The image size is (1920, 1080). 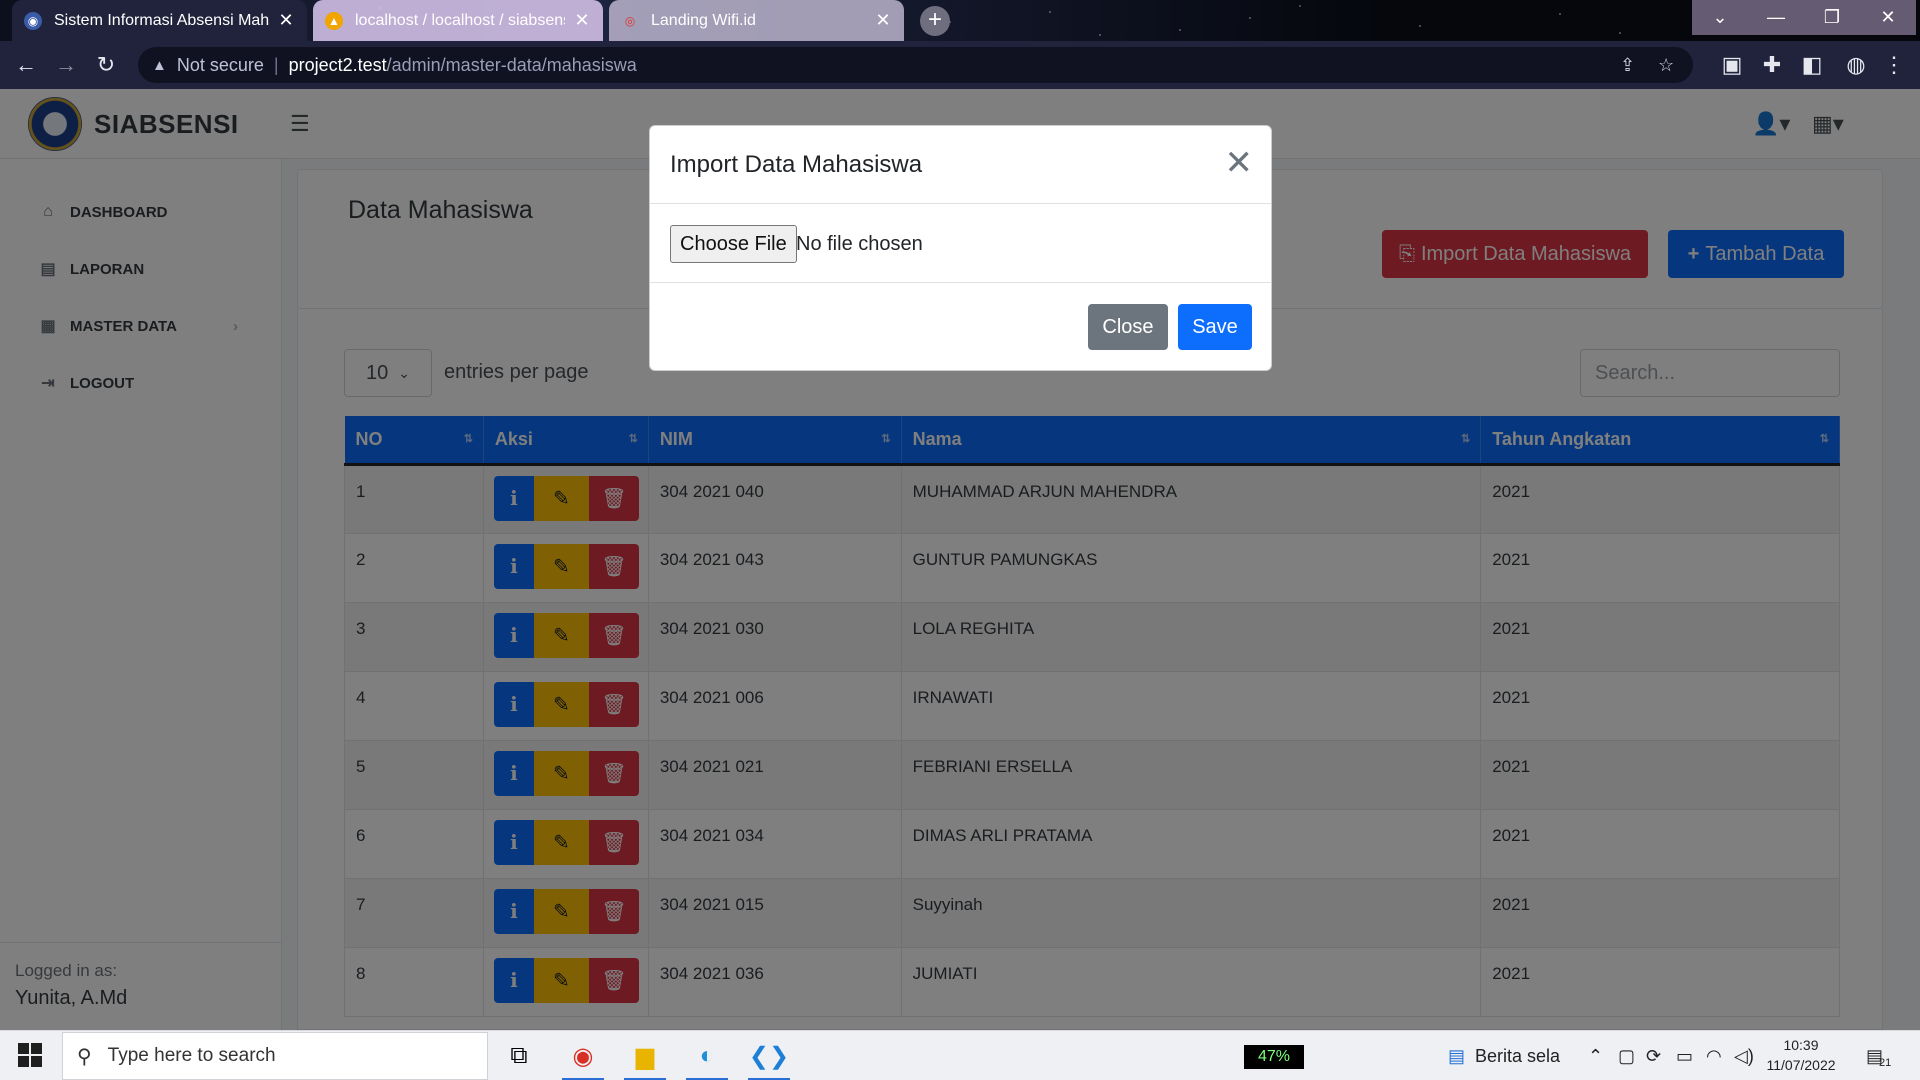 I want to click on close-button: Close, so click(x=1128, y=327).